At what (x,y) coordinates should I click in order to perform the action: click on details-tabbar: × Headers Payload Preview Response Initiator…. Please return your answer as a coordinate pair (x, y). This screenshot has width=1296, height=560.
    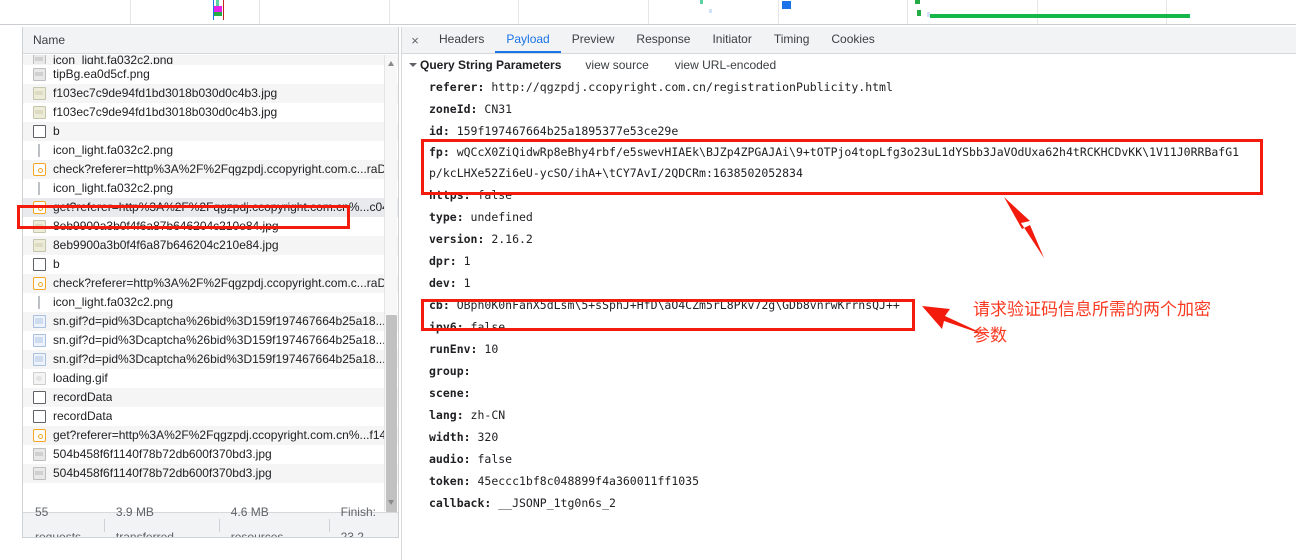
    Looking at the image, I should click on (849, 40).